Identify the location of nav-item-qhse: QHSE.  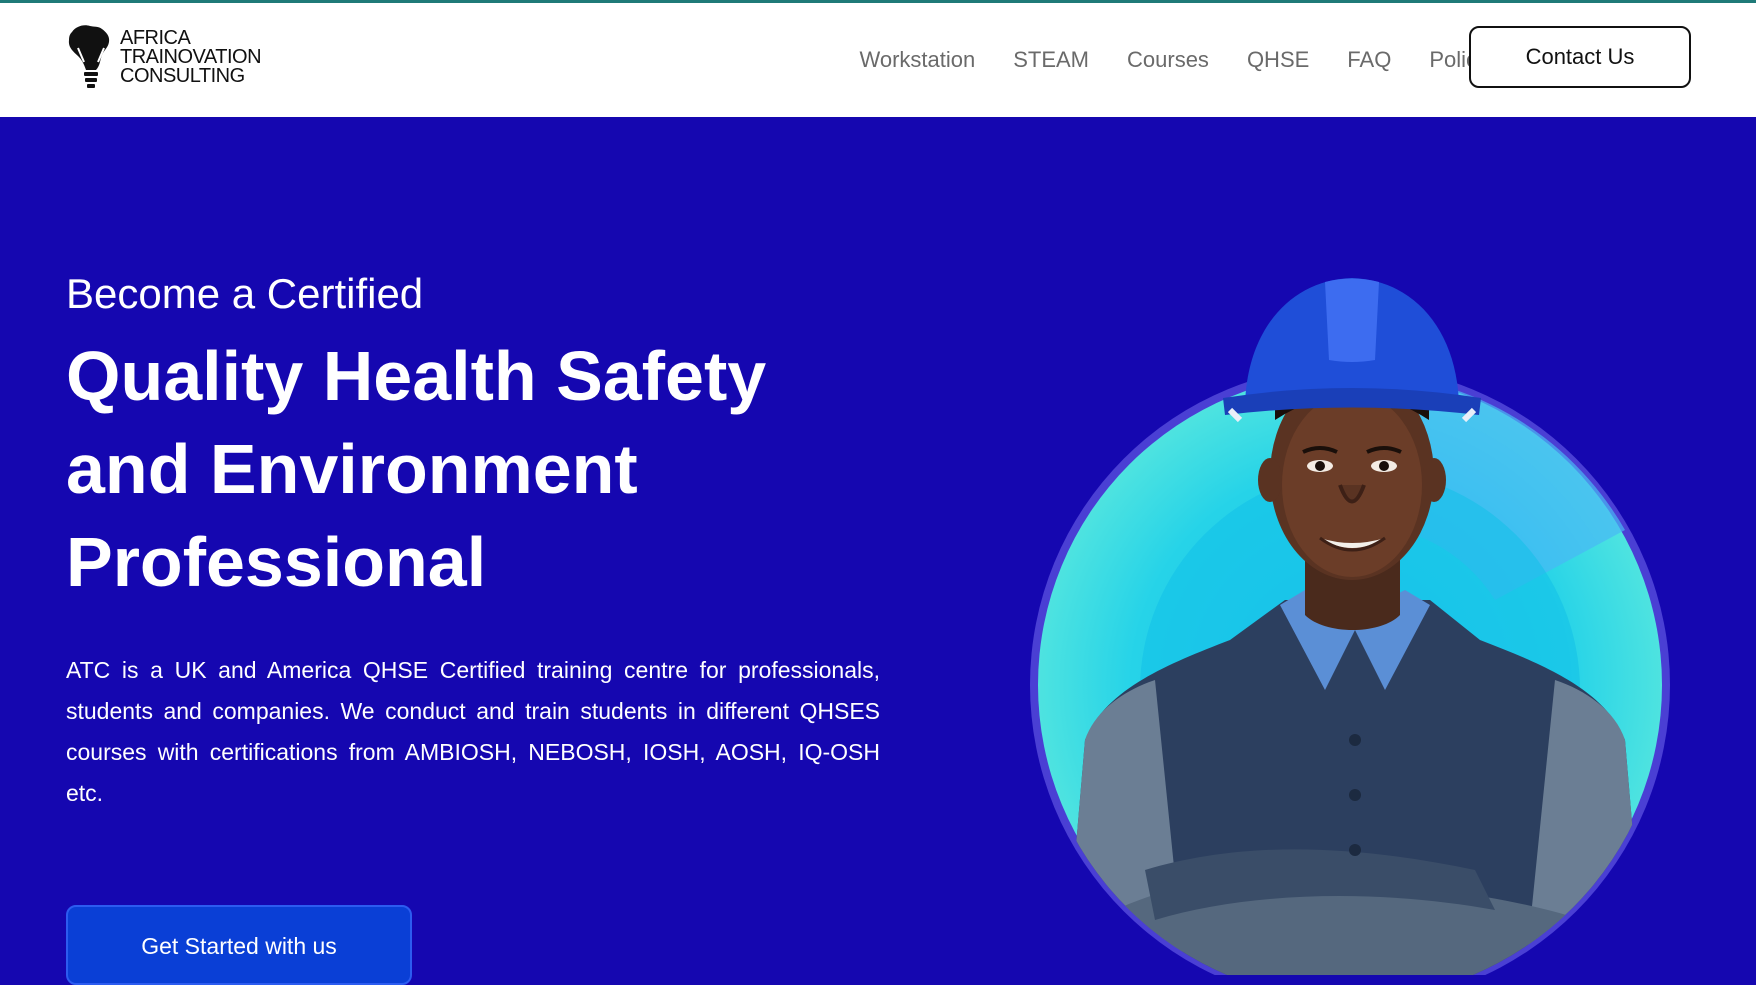
(1278, 60).